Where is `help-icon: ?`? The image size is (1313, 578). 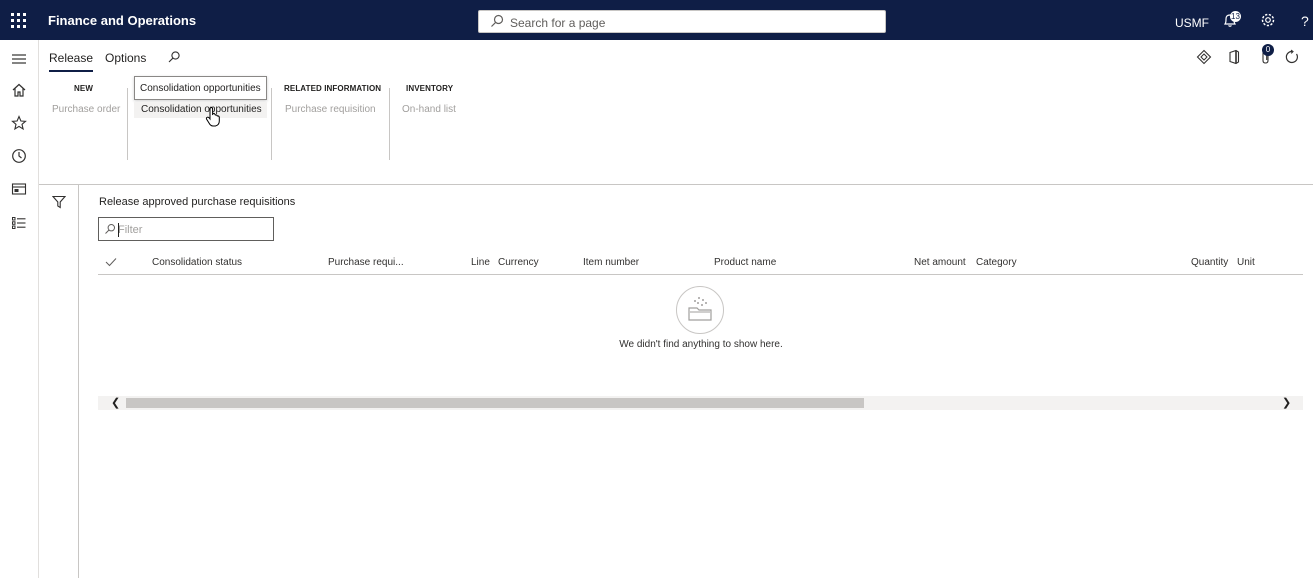 help-icon: ? is located at coordinates (1307, 22).